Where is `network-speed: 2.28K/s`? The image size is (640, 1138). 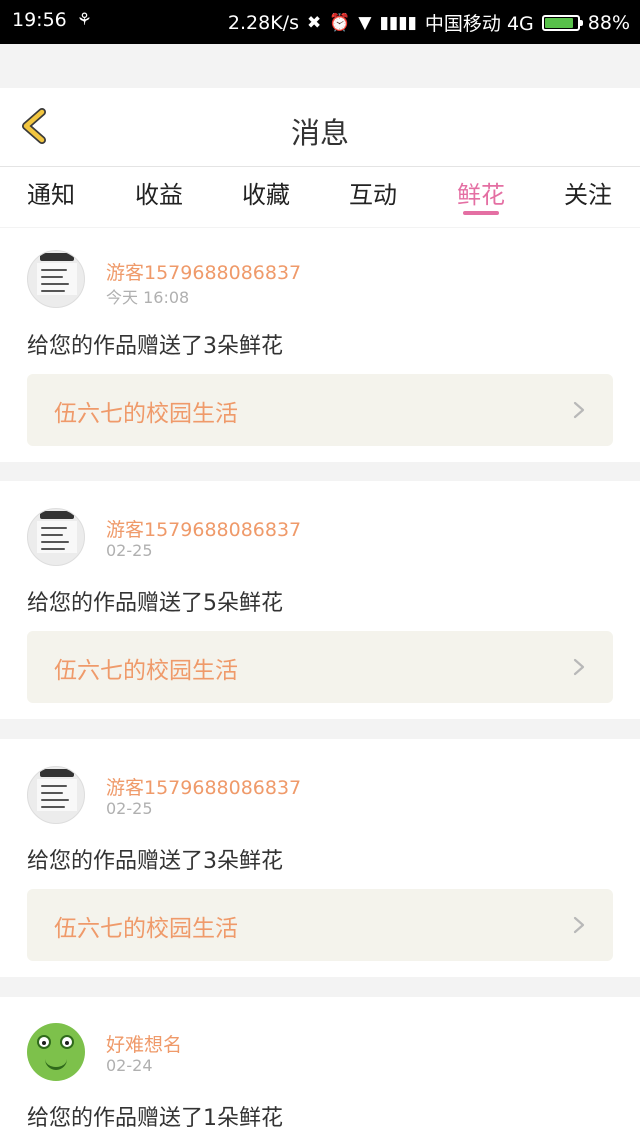 network-speed: 2.28K/s is located at coordinates (263, 22).